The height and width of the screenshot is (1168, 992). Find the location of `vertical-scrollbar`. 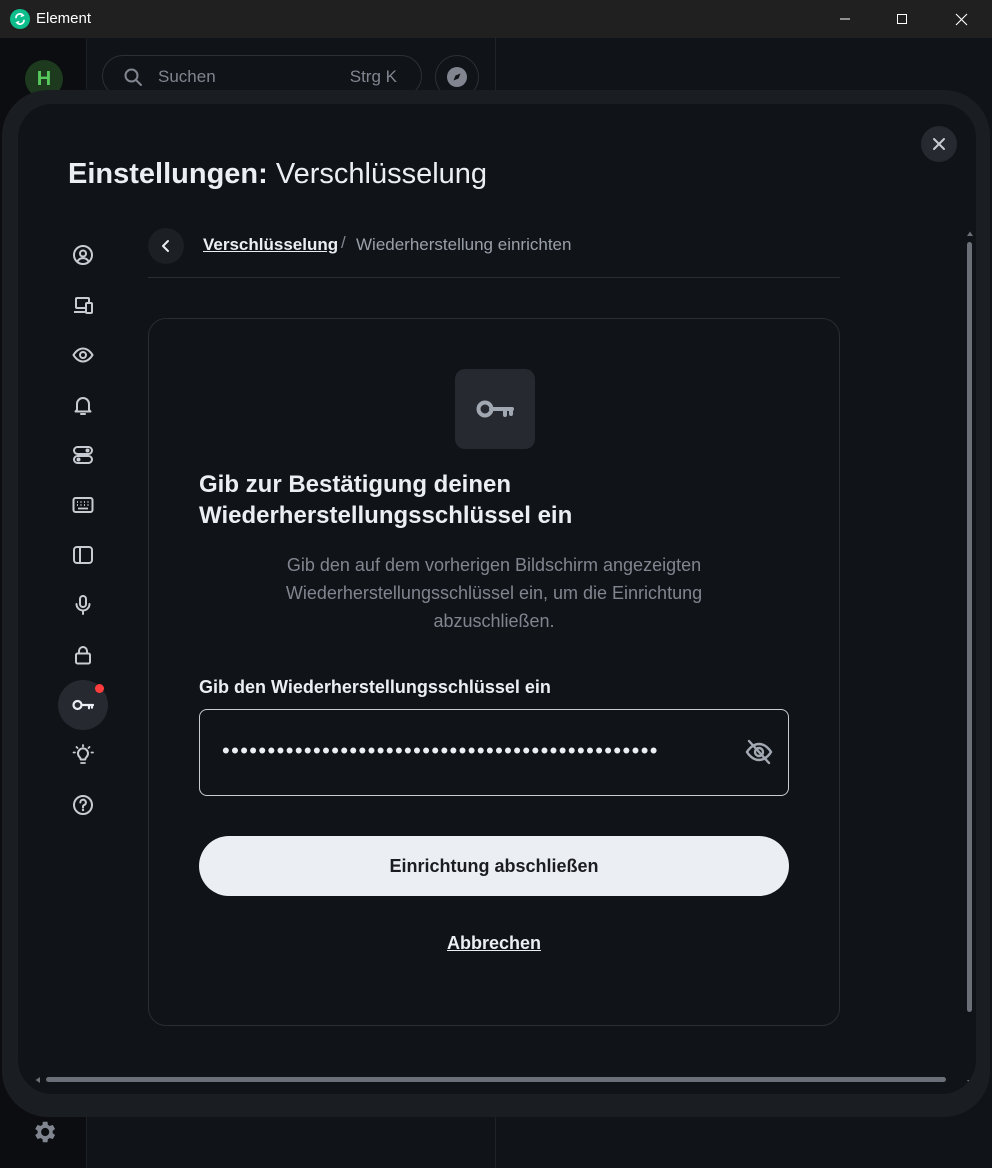

vertical-scrollbar is located at coordinates (970, 659).